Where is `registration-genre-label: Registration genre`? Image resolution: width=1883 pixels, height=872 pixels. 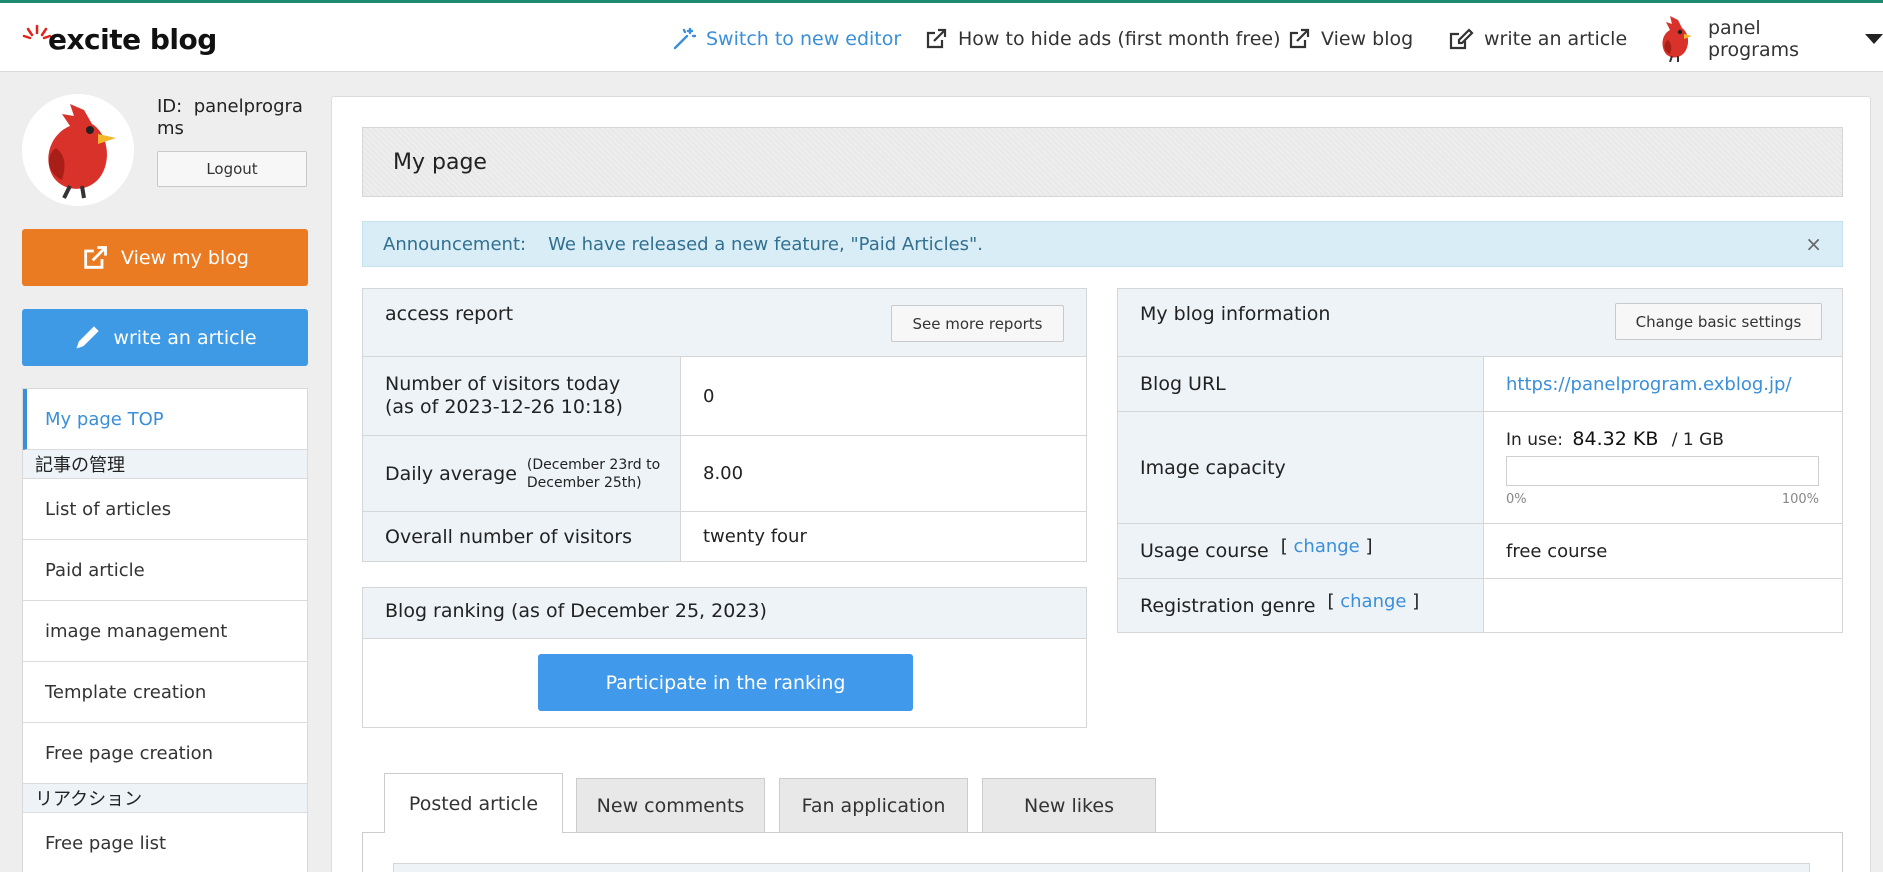 registration-genre-label: Registration genre is located at coordinates (1228, 605).